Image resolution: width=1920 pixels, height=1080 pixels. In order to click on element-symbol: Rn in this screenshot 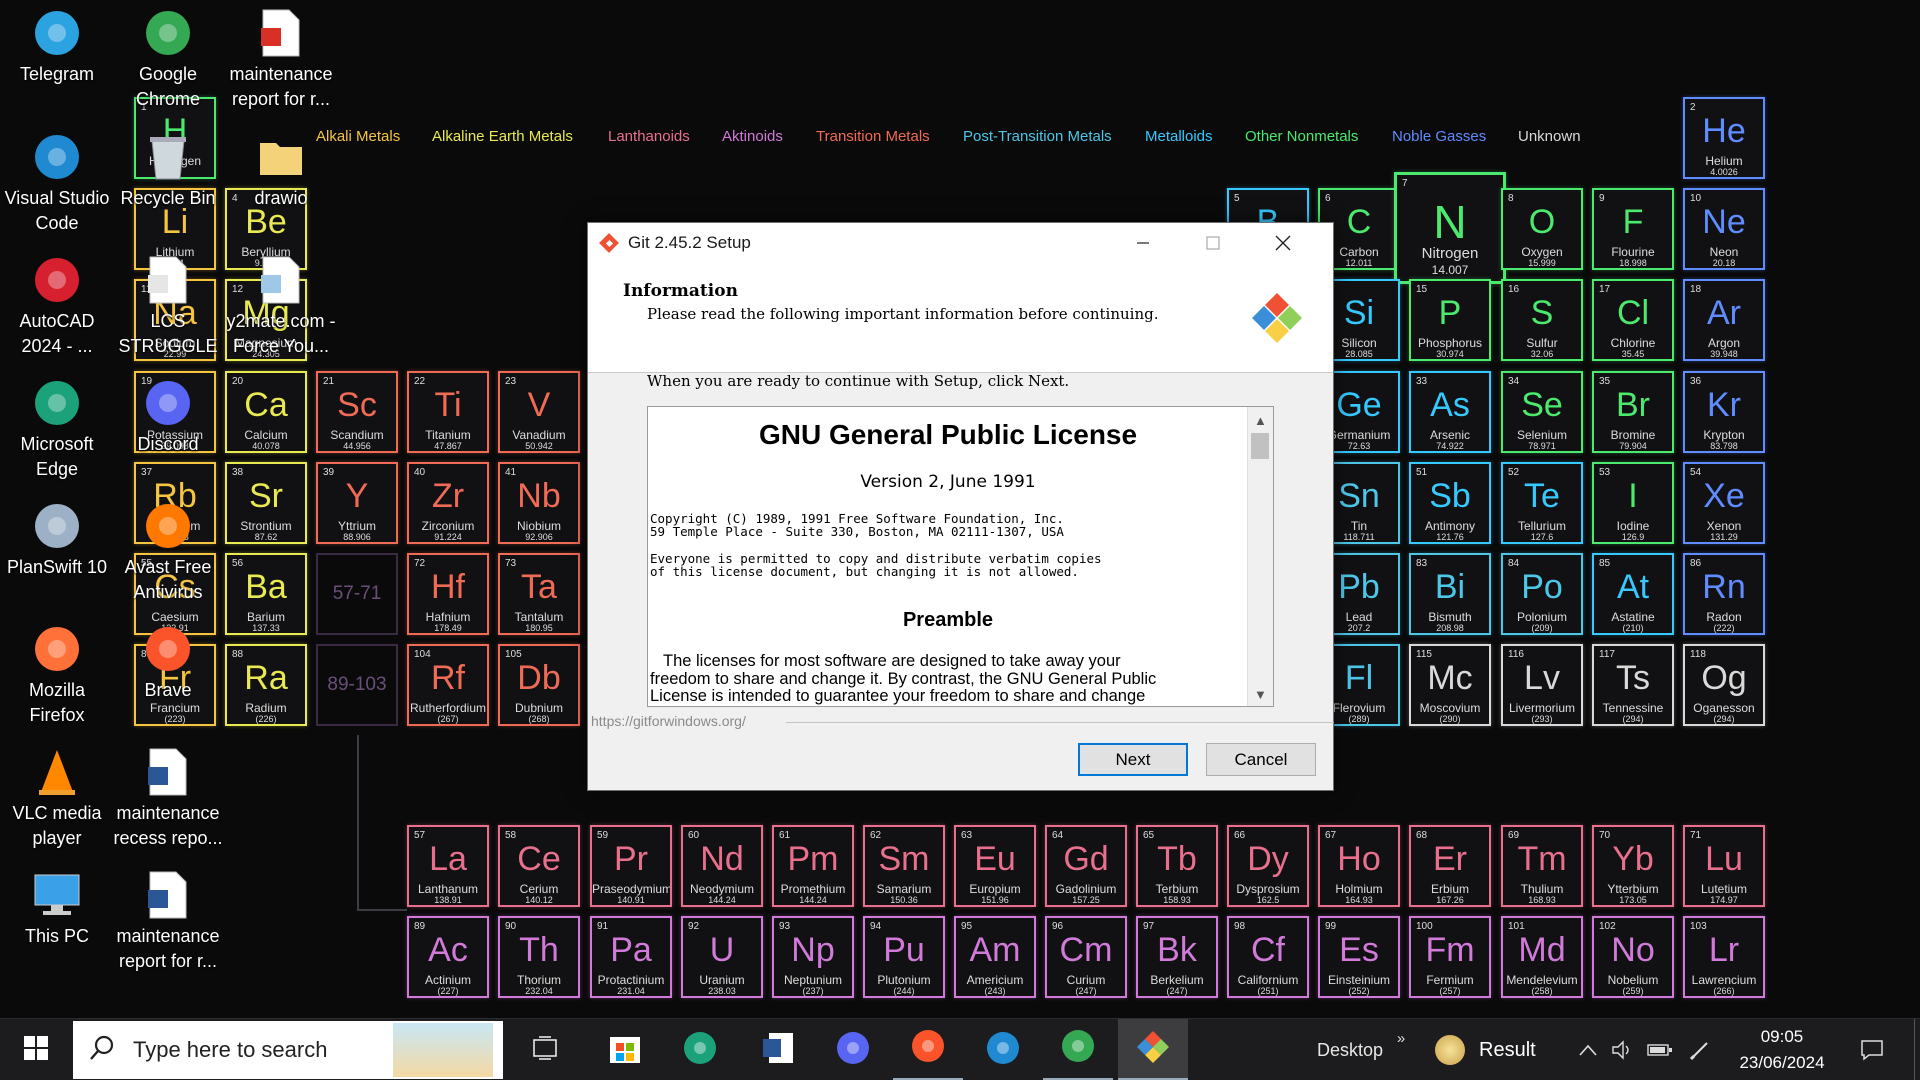, I will do `click(1724, 587)`.